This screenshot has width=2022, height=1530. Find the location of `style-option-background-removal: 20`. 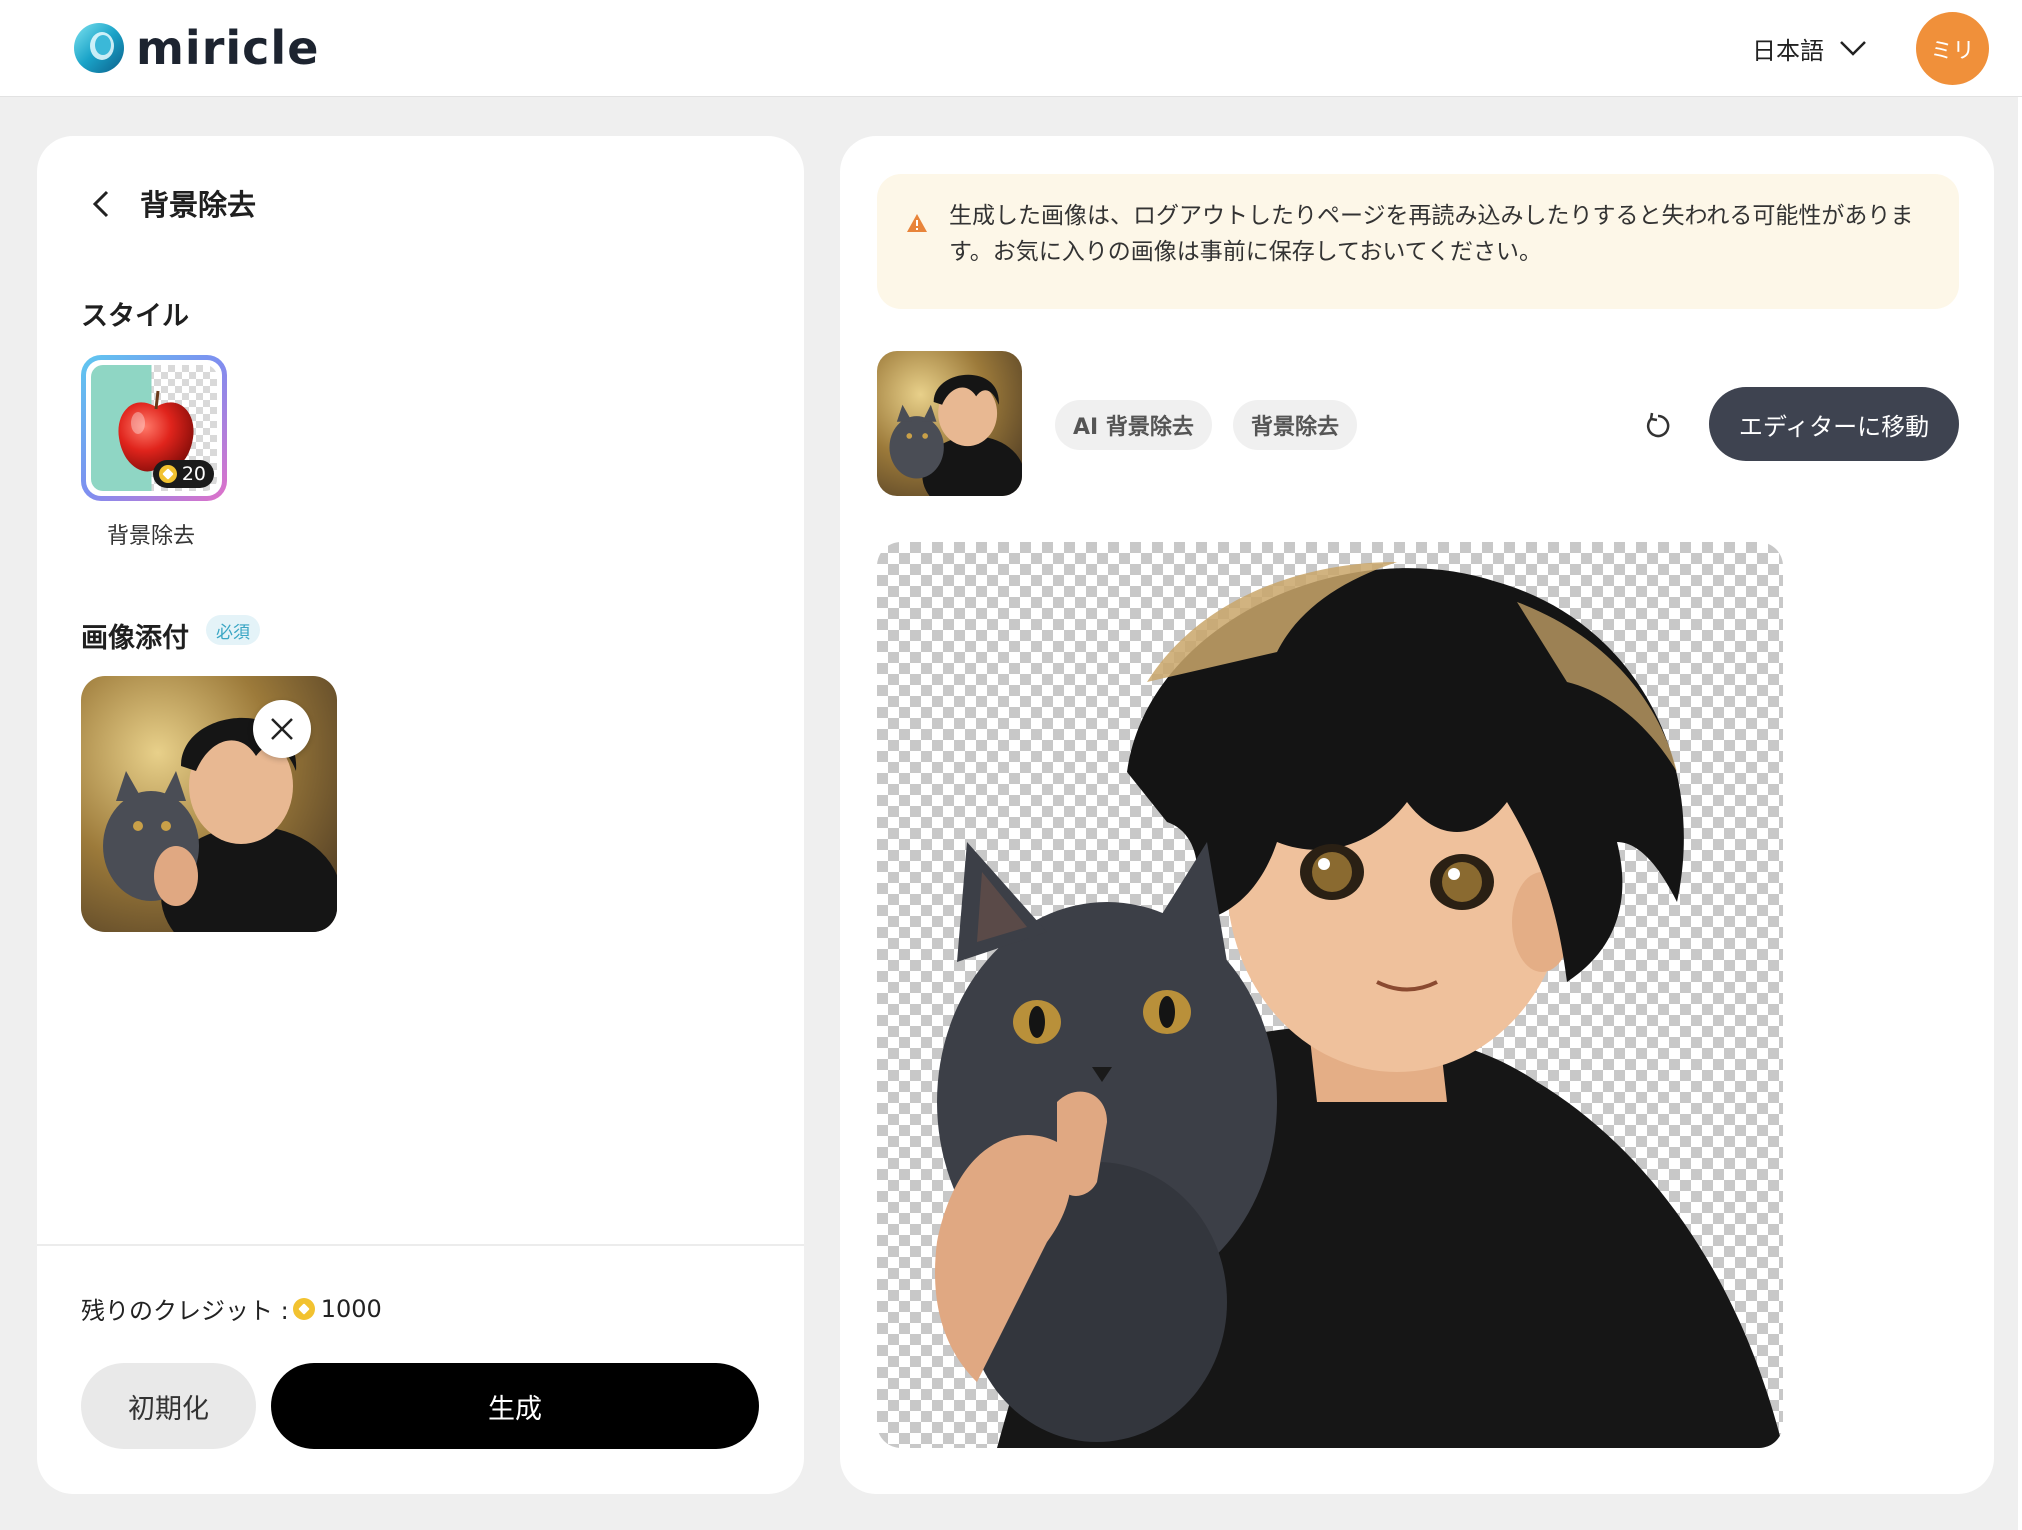

style-option-background-removal: 20 is located at coordinates (154, 428).